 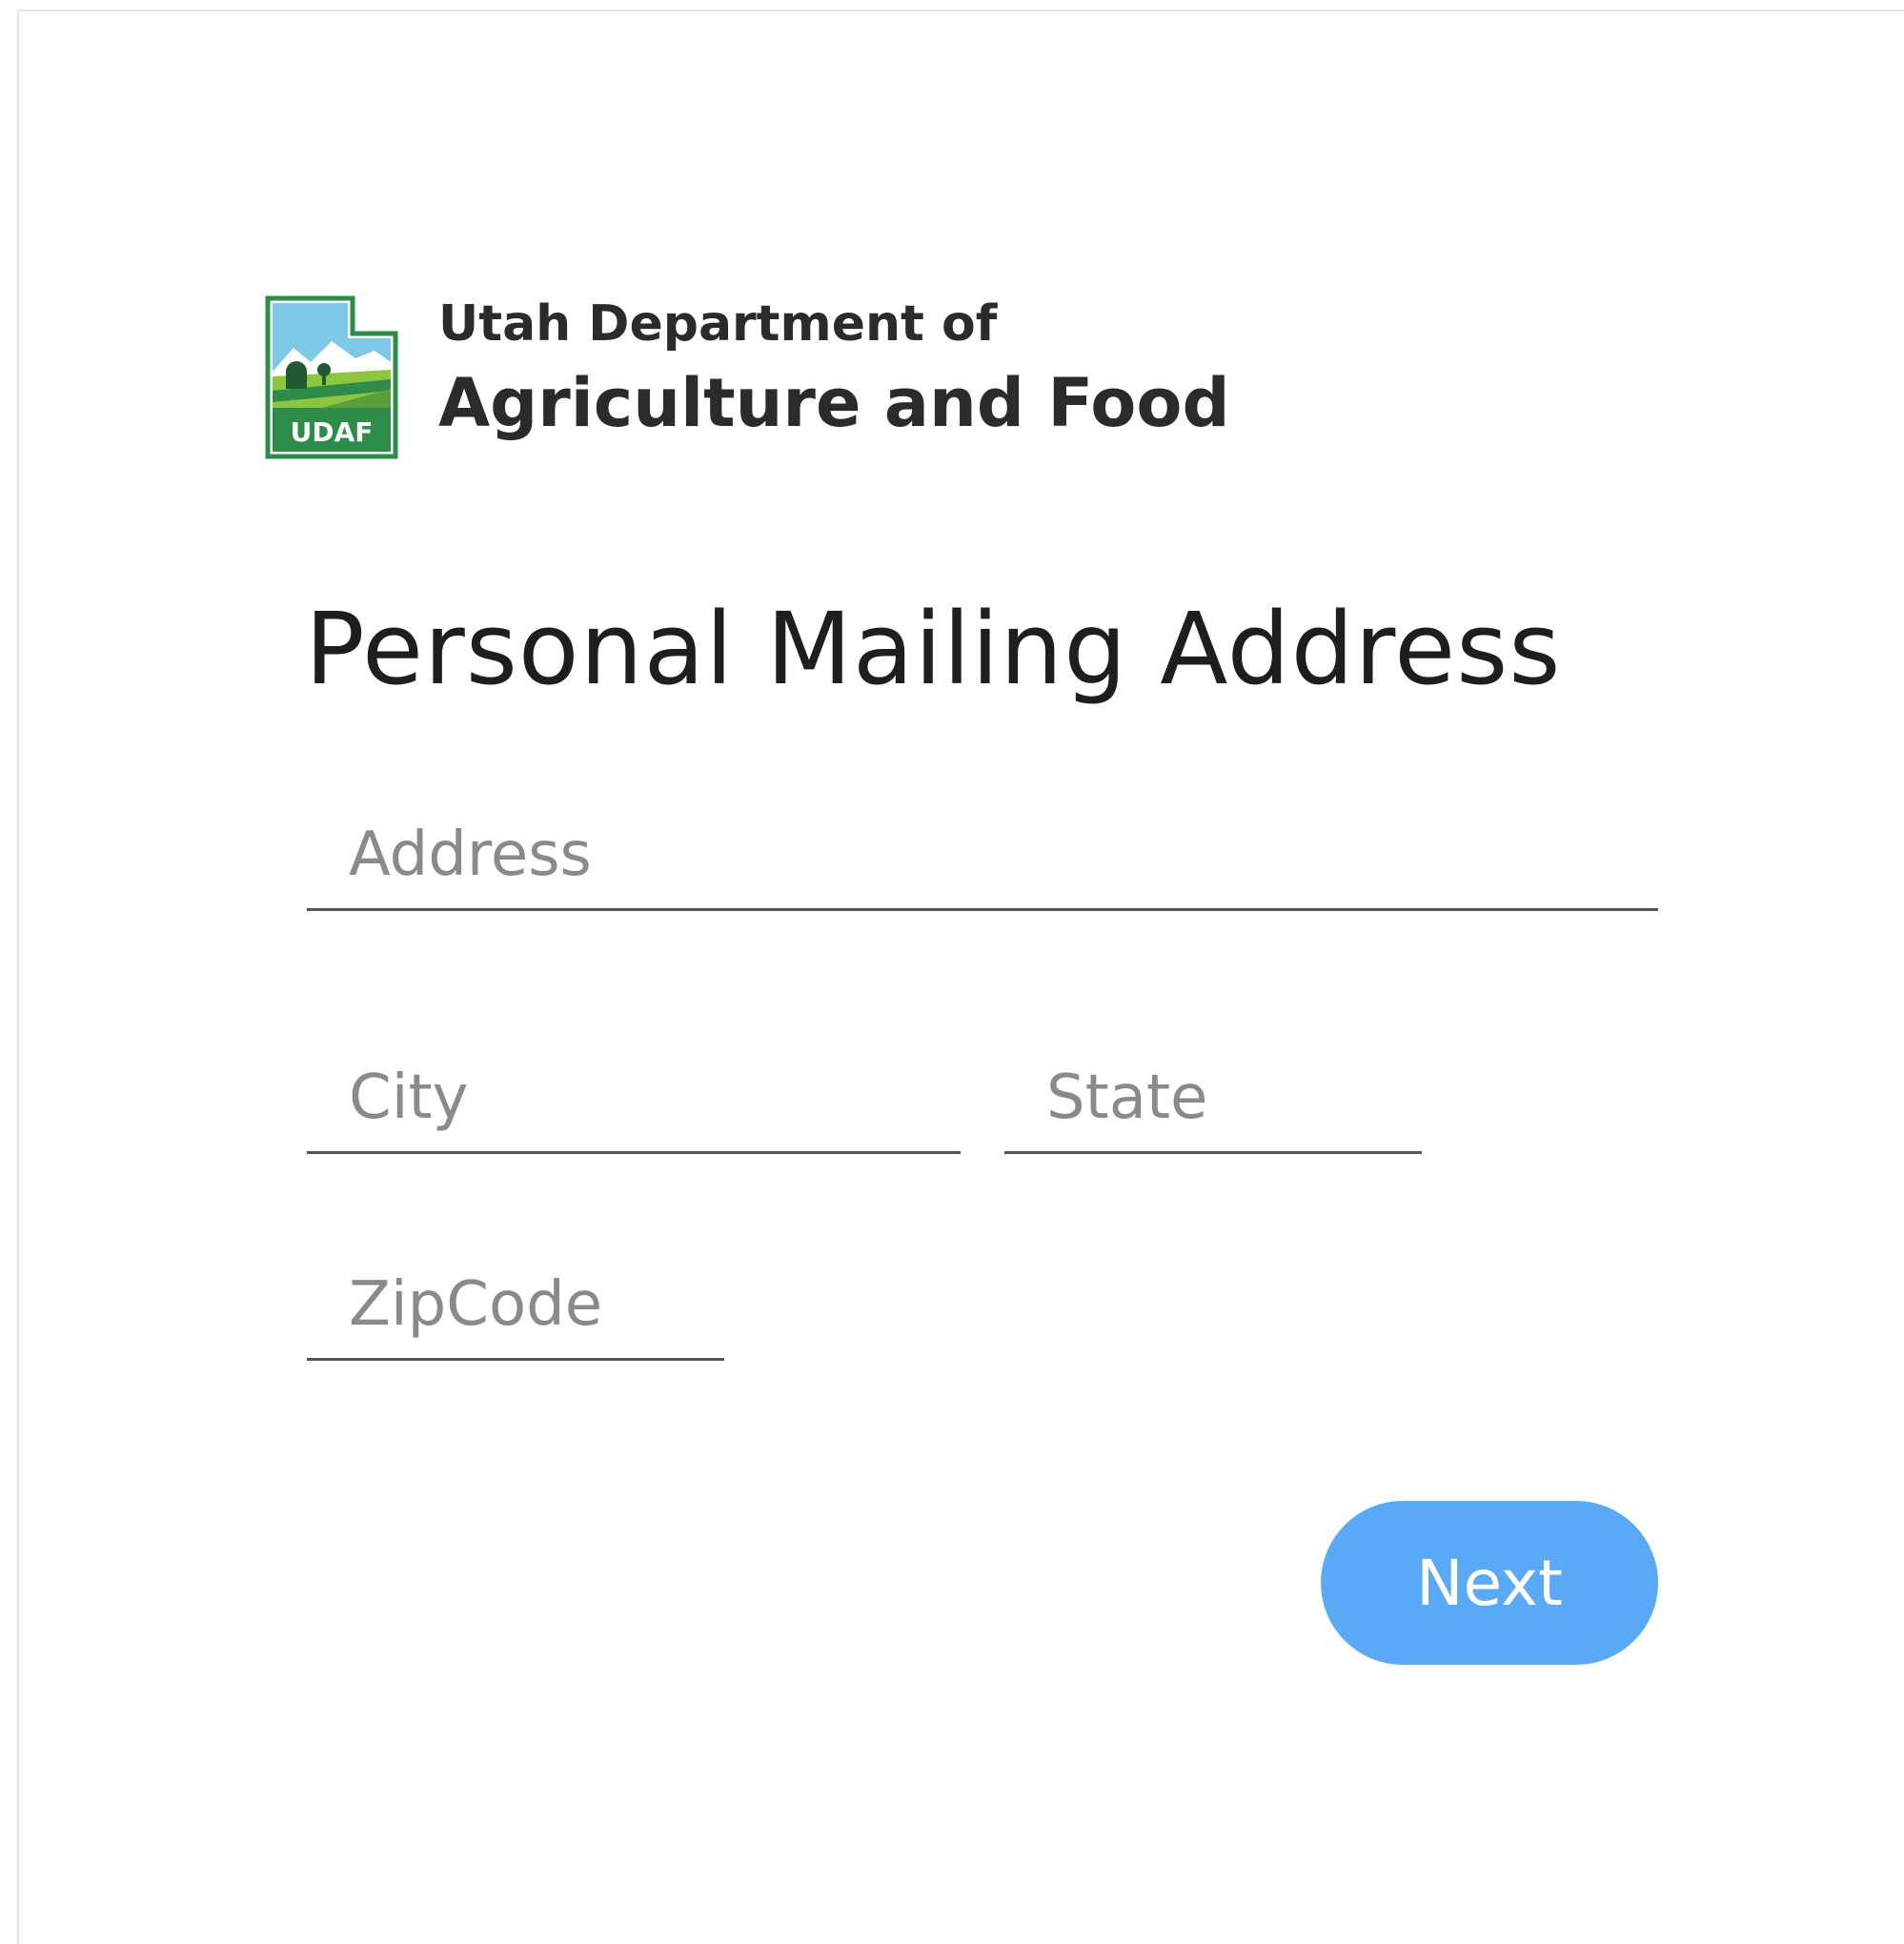 What do you see at coordinates (634, 1098) in the screenshot?
I see `city-input` at bounding box center [634, 1098].